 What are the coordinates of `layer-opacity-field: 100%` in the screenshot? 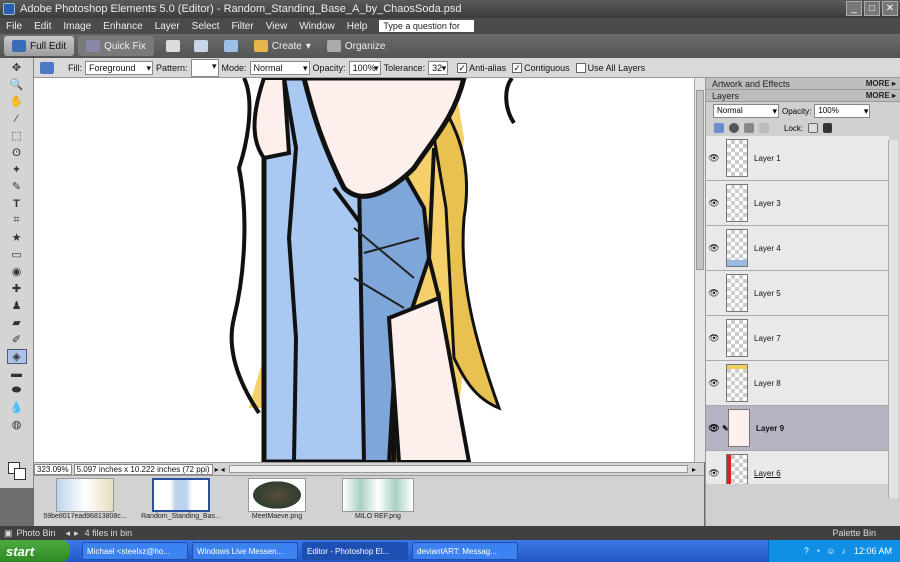 It's located at (842, 111).